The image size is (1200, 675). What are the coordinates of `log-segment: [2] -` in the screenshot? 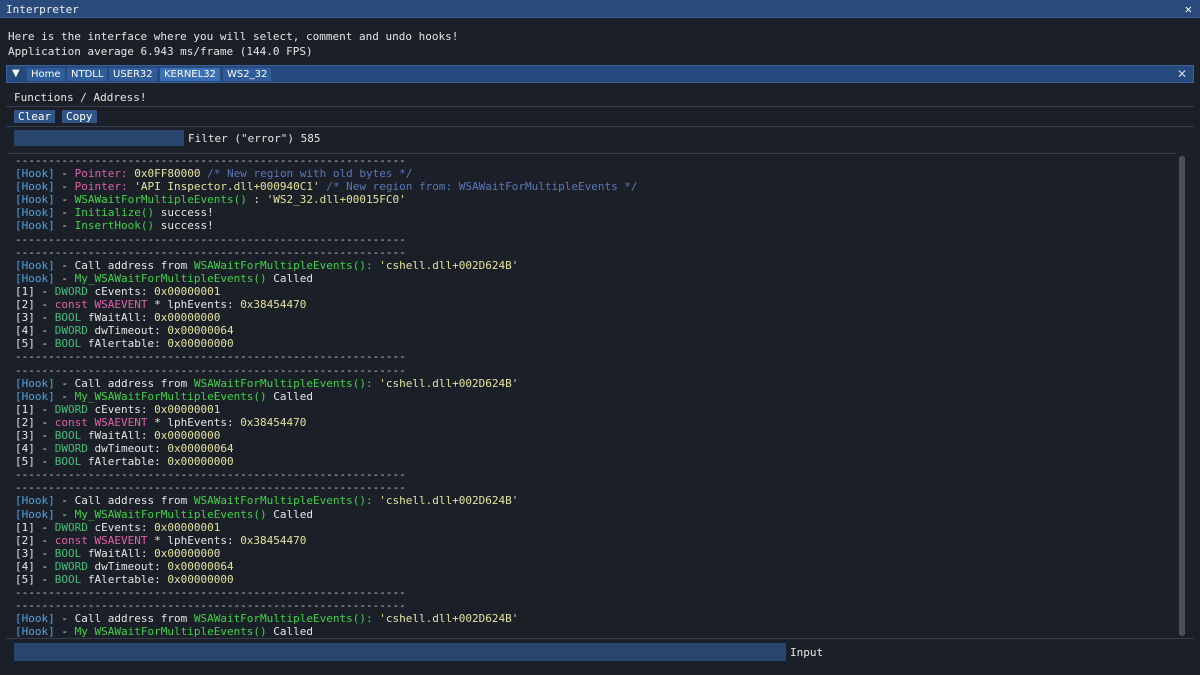 It's located at (35, 422).